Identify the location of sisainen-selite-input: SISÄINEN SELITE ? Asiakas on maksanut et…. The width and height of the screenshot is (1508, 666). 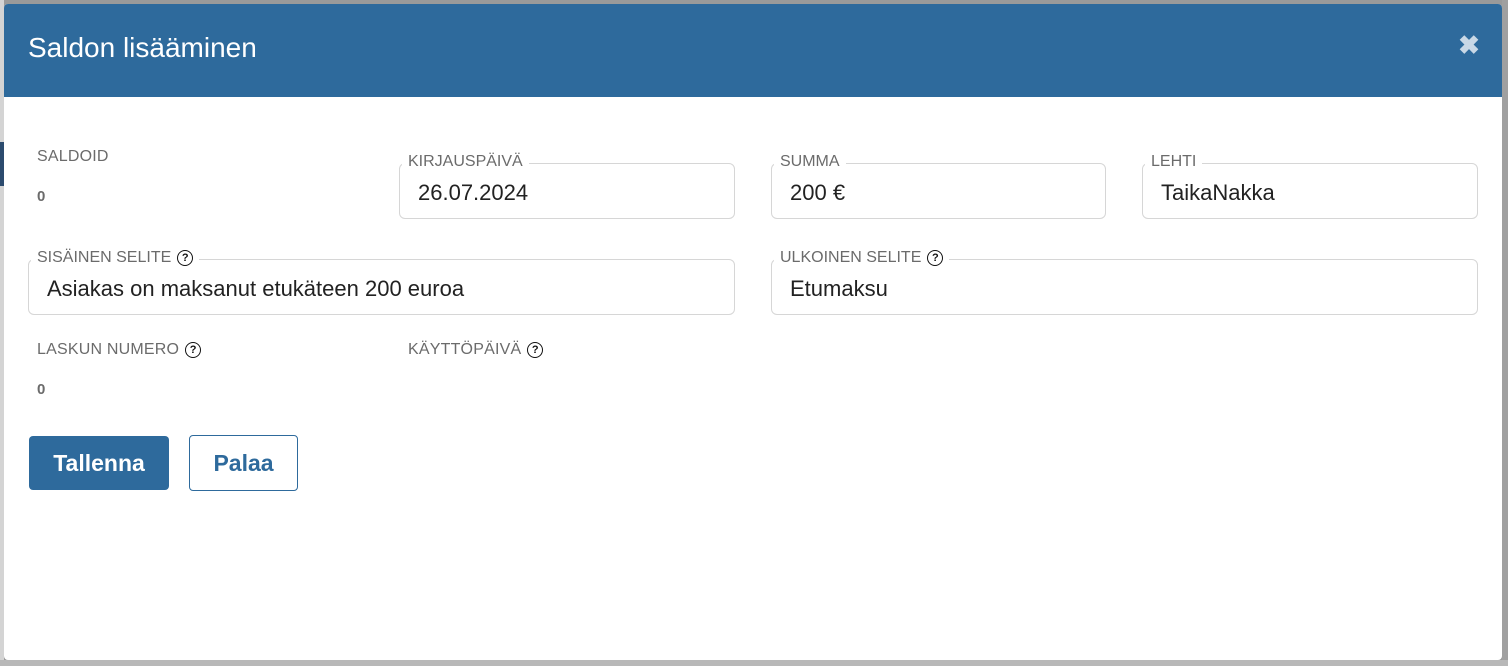
(381, 281).